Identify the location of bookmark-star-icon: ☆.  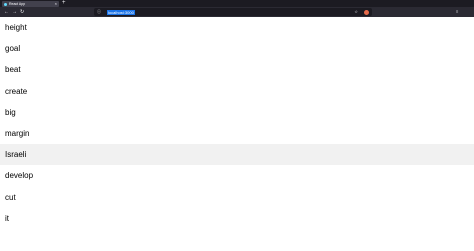
(356, 12).